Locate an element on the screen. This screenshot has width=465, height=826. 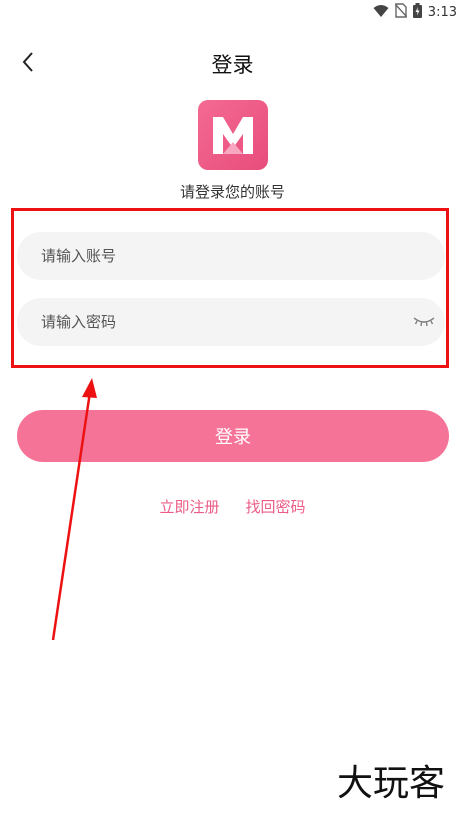
status-icons: 3:13 is located at coordinates (415, 12).